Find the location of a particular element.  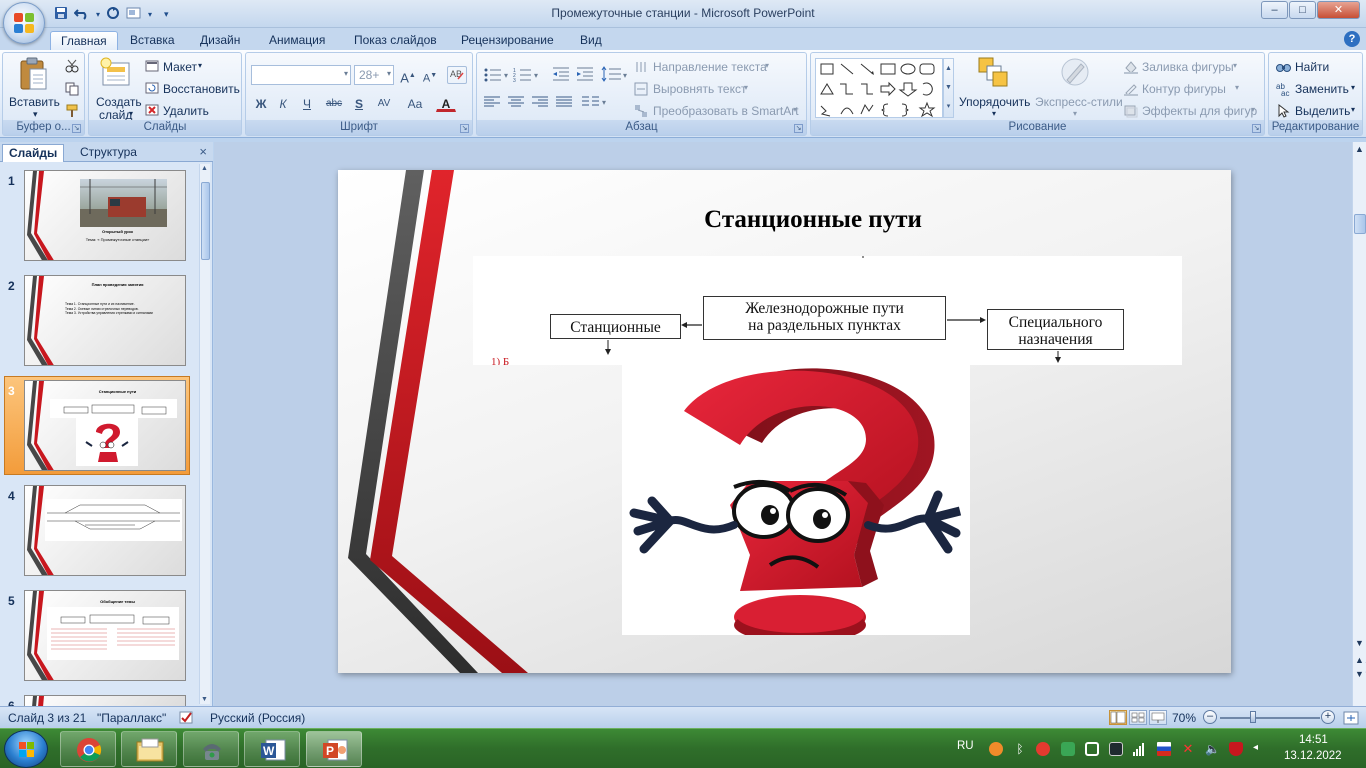

font-launcher: ↘ is located at coordinates (464, 128).